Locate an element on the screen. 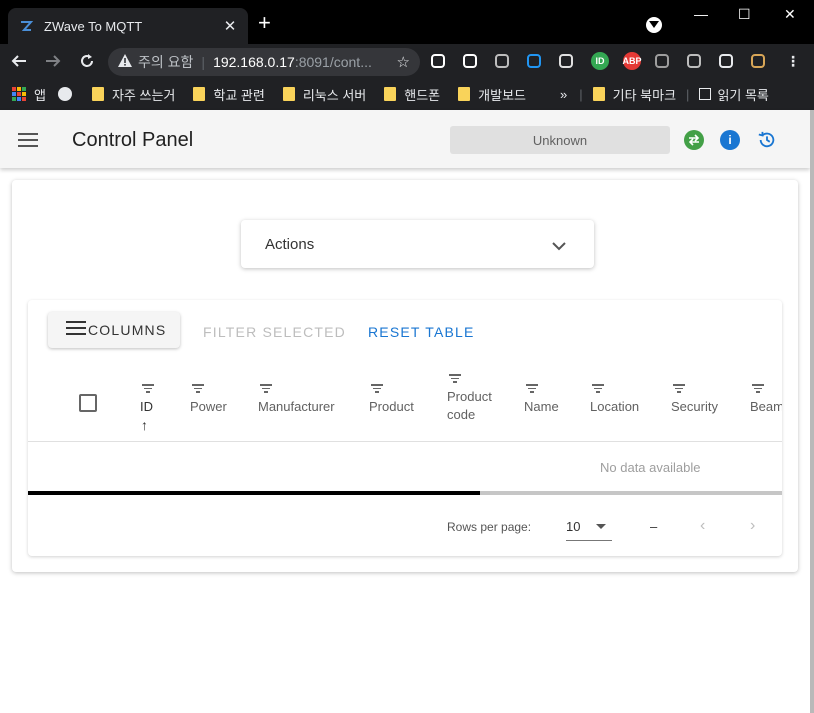 This screenshot has width=814, height=713. browser-tab: ZWave To MQTT ✕ is located at coordinates (128, 26).